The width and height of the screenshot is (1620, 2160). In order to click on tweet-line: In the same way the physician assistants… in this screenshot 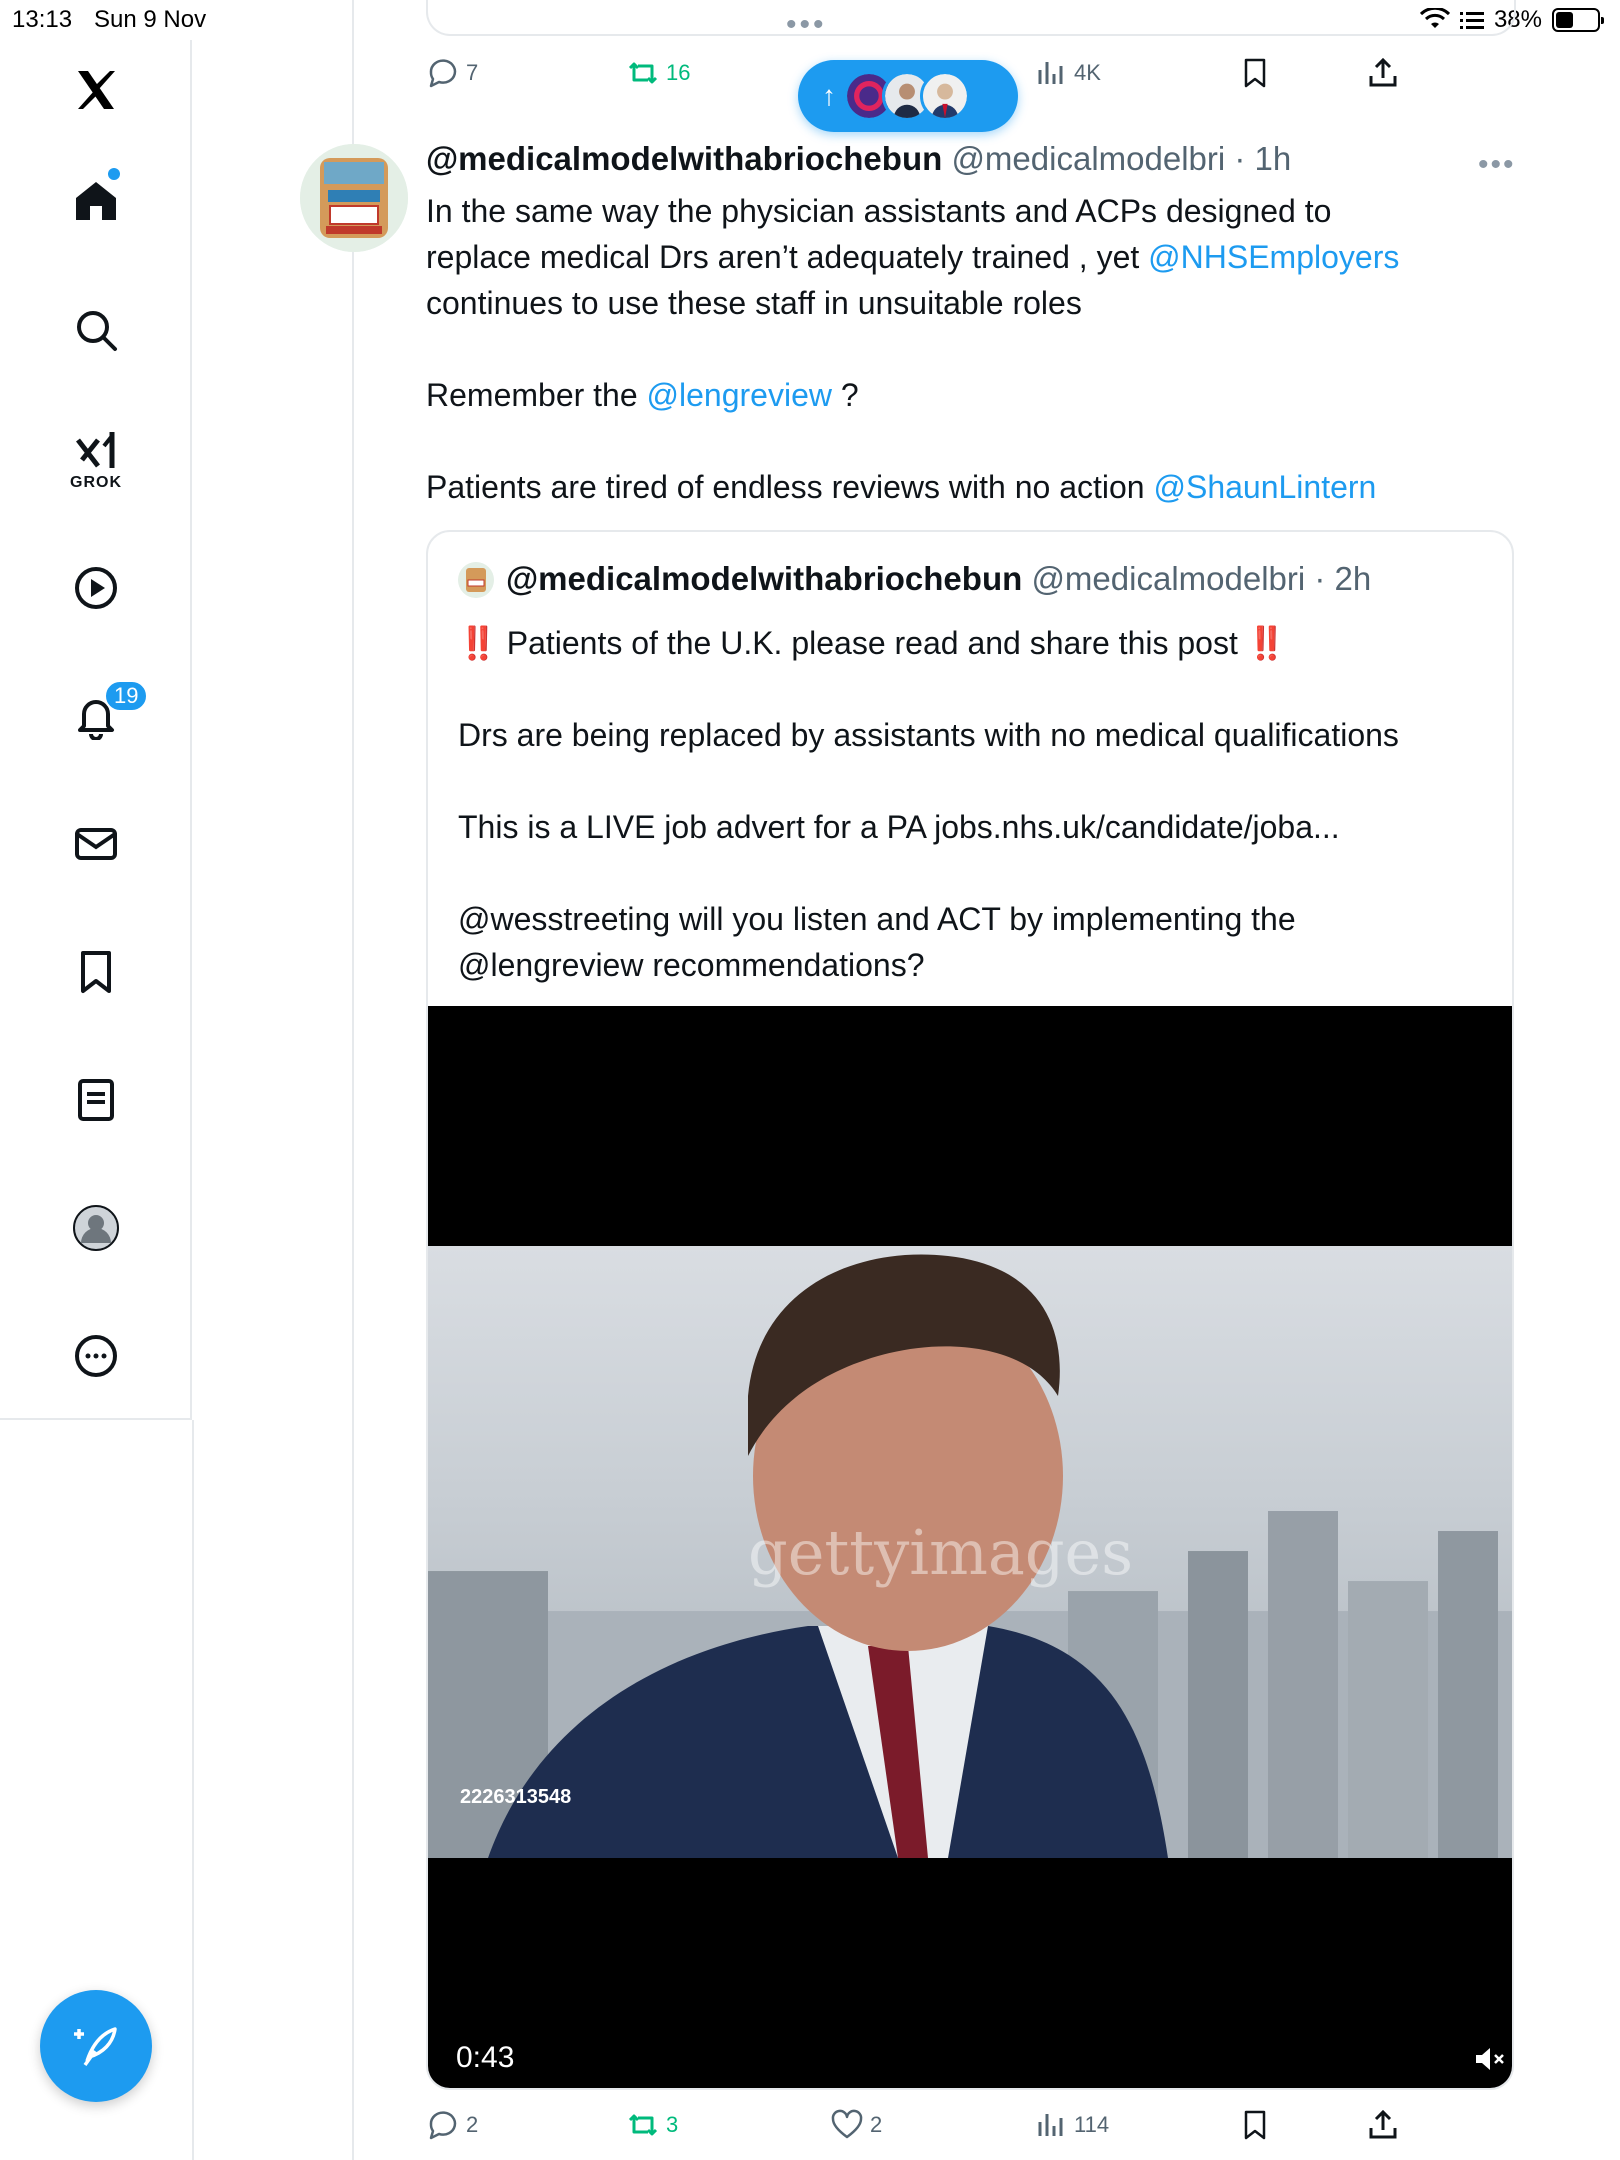, I will do `click(879, 211)`.